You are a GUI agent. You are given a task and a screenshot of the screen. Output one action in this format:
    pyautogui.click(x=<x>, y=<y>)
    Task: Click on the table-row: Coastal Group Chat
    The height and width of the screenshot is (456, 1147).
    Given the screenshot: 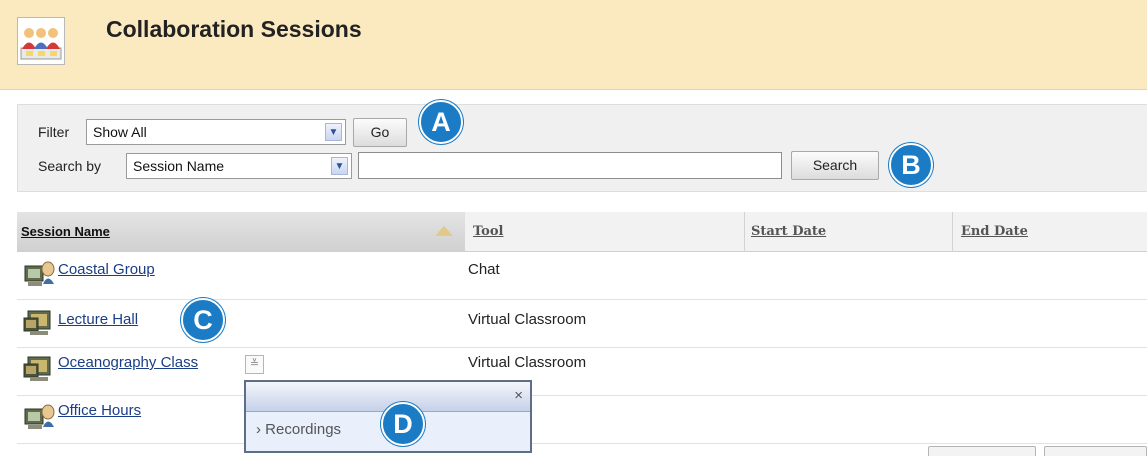 What is the action you would take?
    pyautogui.click(x=582, y=276)
    